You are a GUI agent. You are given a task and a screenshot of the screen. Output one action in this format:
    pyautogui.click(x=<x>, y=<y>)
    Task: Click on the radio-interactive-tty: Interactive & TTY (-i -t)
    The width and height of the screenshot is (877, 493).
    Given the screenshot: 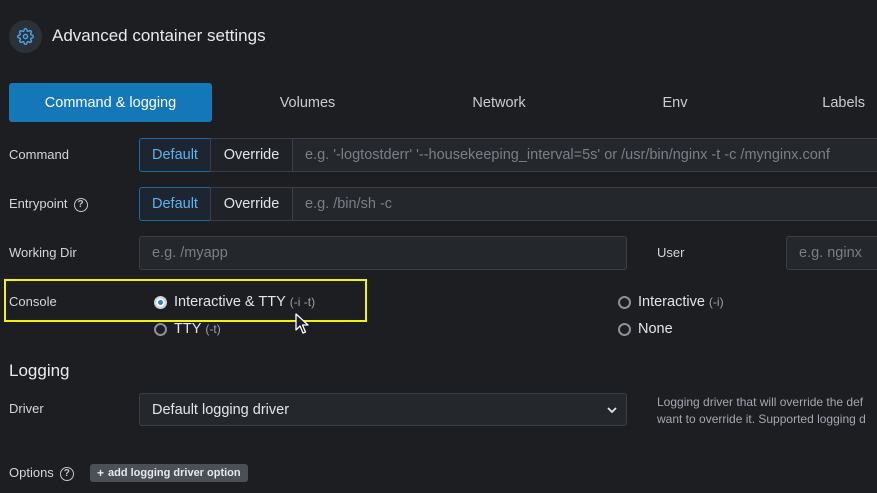 What is the action you would take?
    pyautogui.click(x=234, y=302)
    